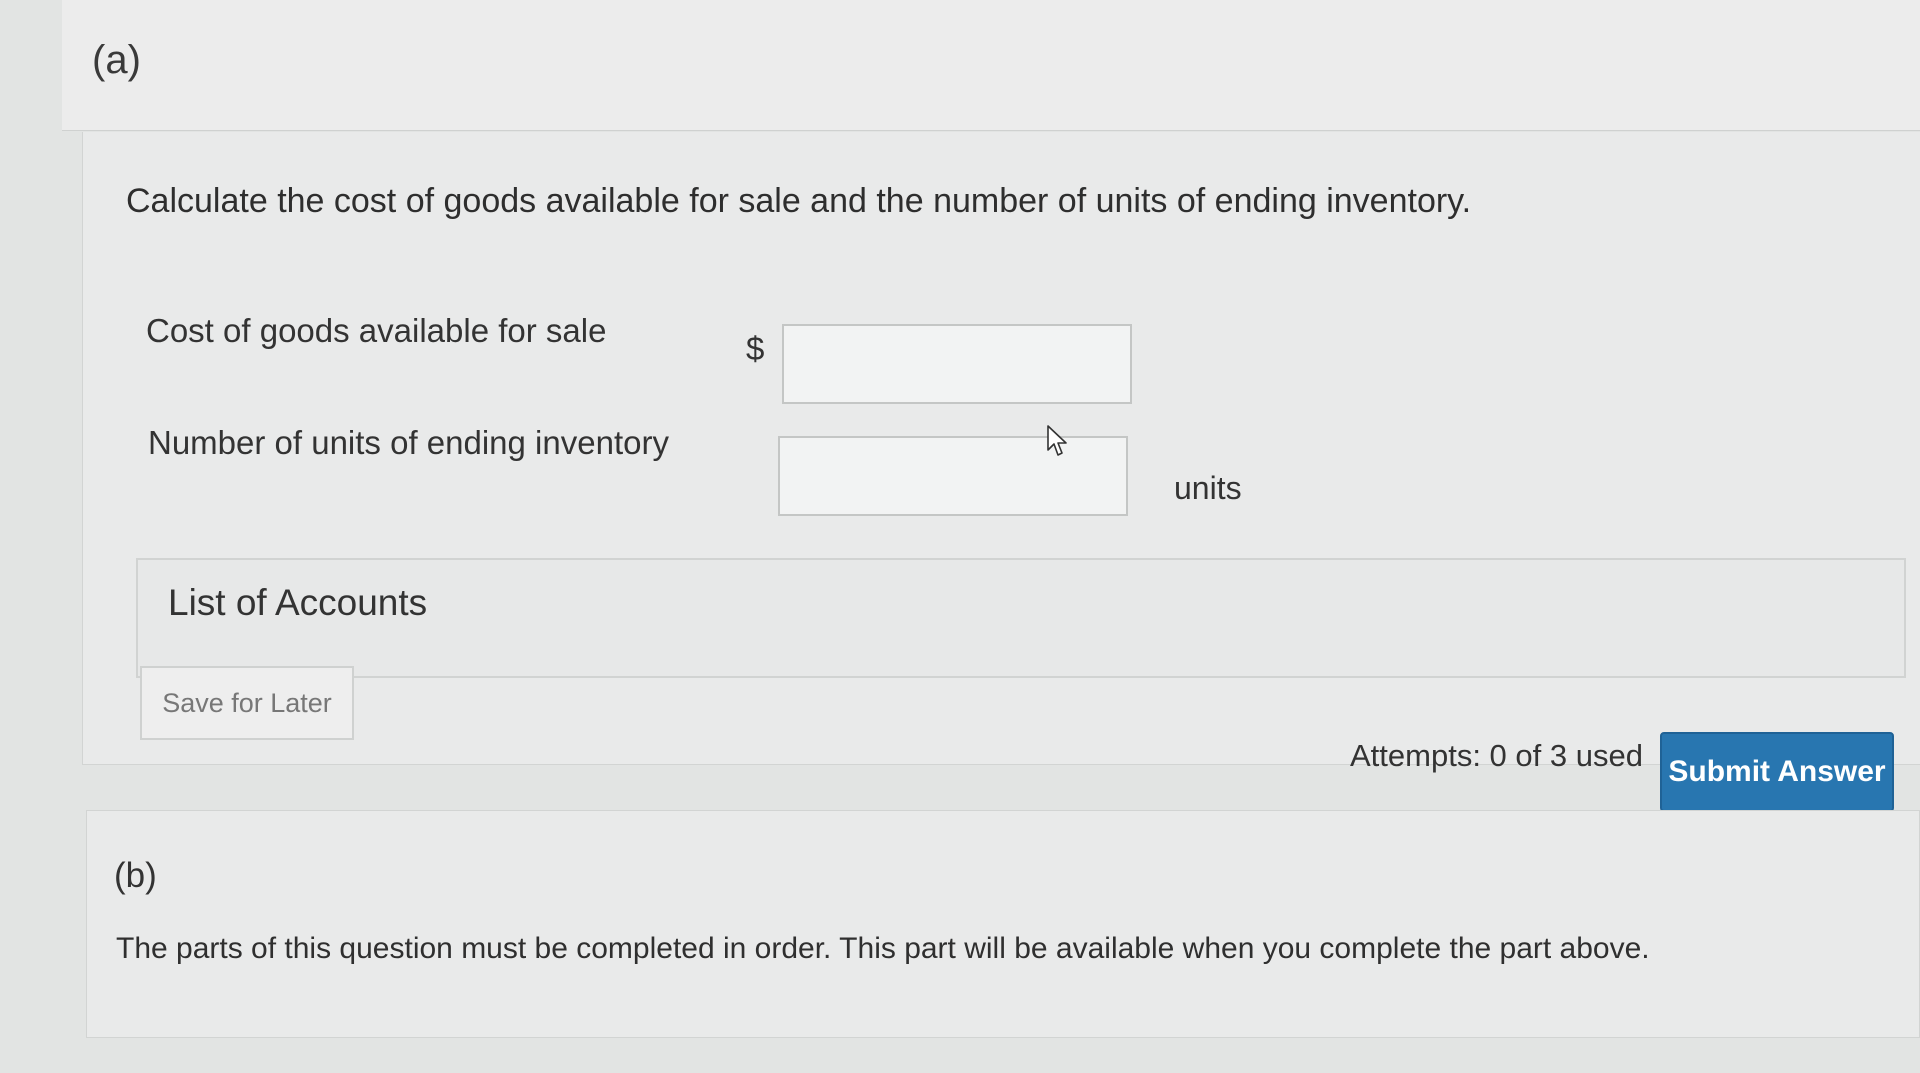  Describe the element at coordinates (953, 476) in the screenshot. I see `ending-units-input` at that location.